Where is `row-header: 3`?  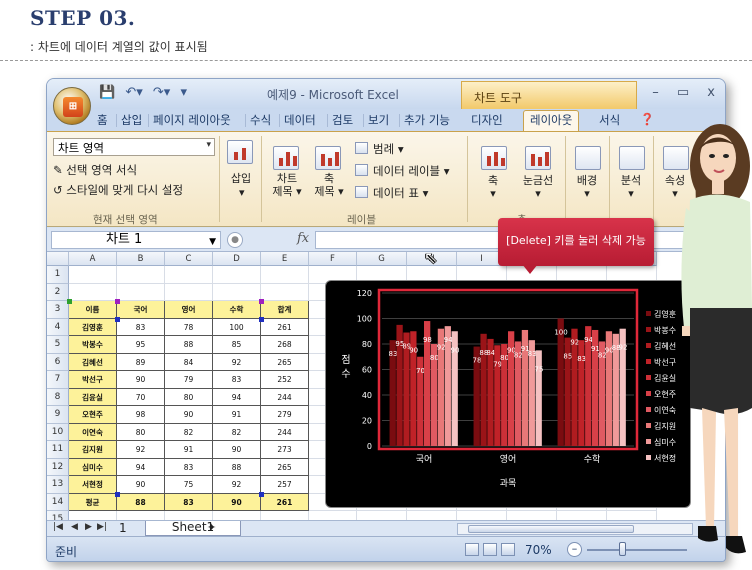
row-header: 3 is located at coordinates (58, 310).